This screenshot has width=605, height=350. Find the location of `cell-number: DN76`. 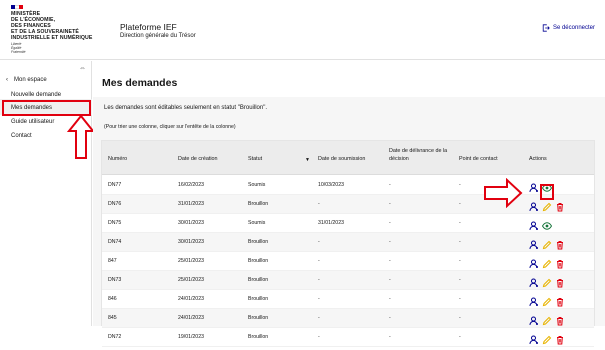

cell-number: DN76 is located at coordinates (115, 204).